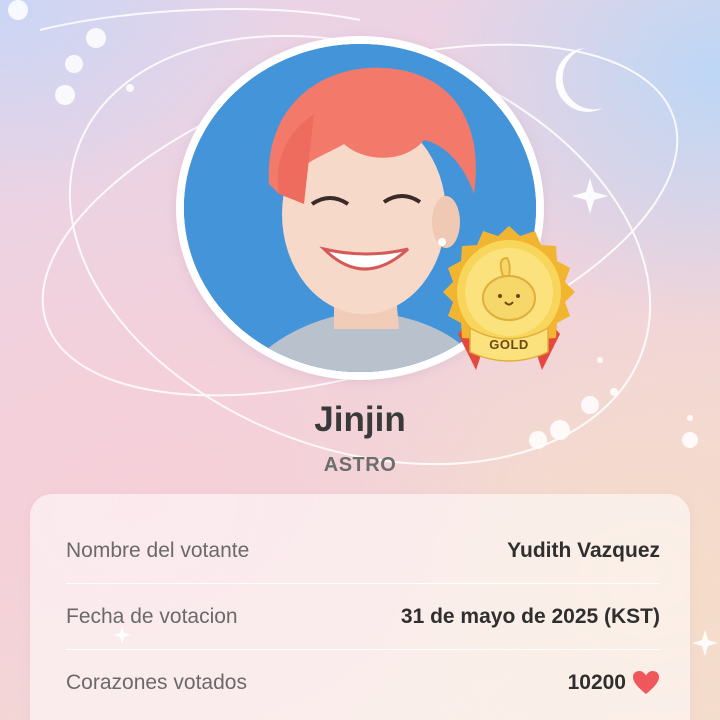 The width and height of the screenshot is (720, 720). What do you see at coordinates (156, 682) in the screenshot?
I see `hearts-voted-label: Corazones votados` at bounding box center [156, 682].